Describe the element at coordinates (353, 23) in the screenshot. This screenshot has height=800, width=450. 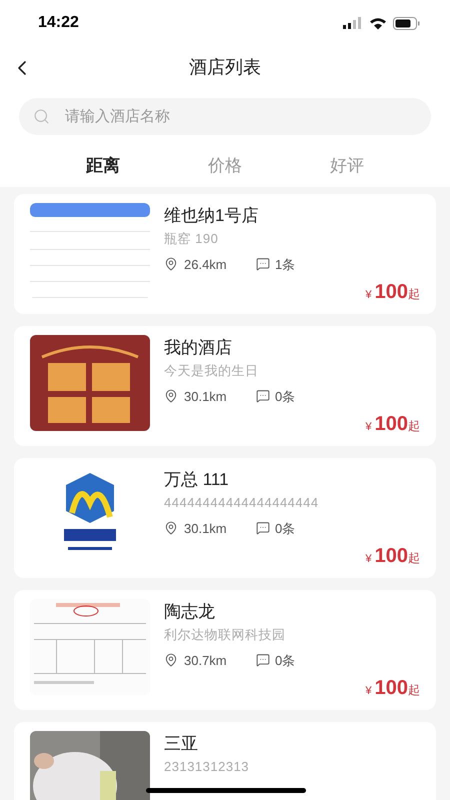
I see `signal-icon` at that location.